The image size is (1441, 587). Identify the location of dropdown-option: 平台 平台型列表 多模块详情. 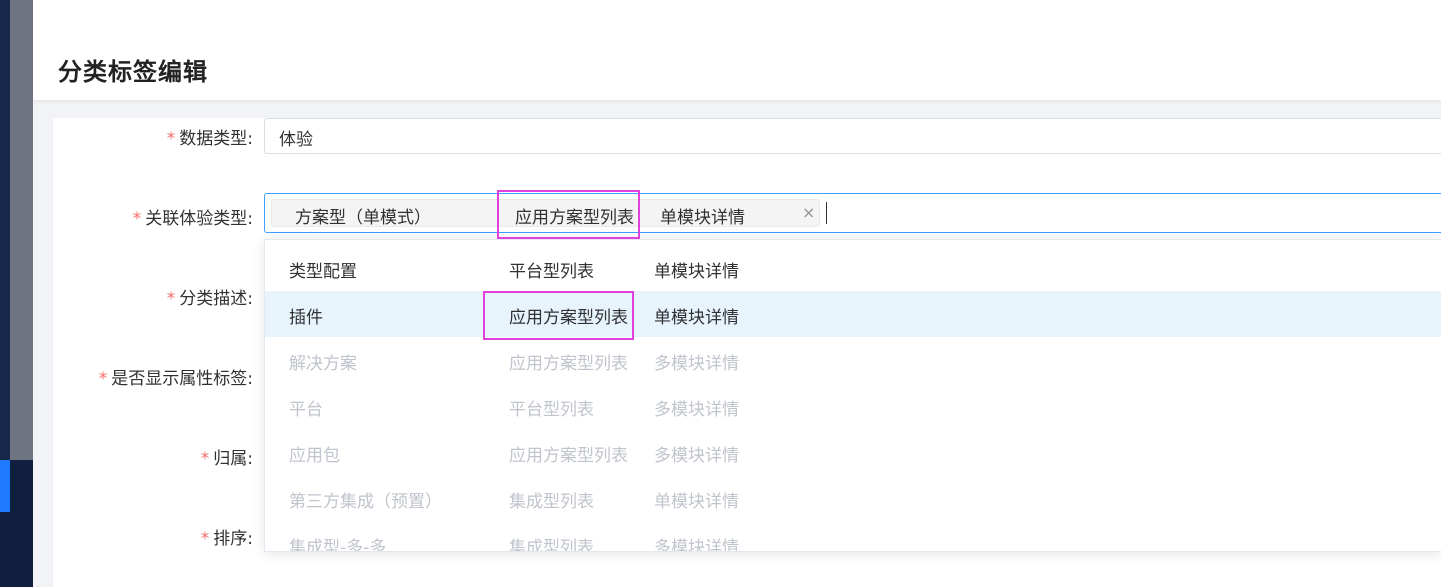
(853, 406).